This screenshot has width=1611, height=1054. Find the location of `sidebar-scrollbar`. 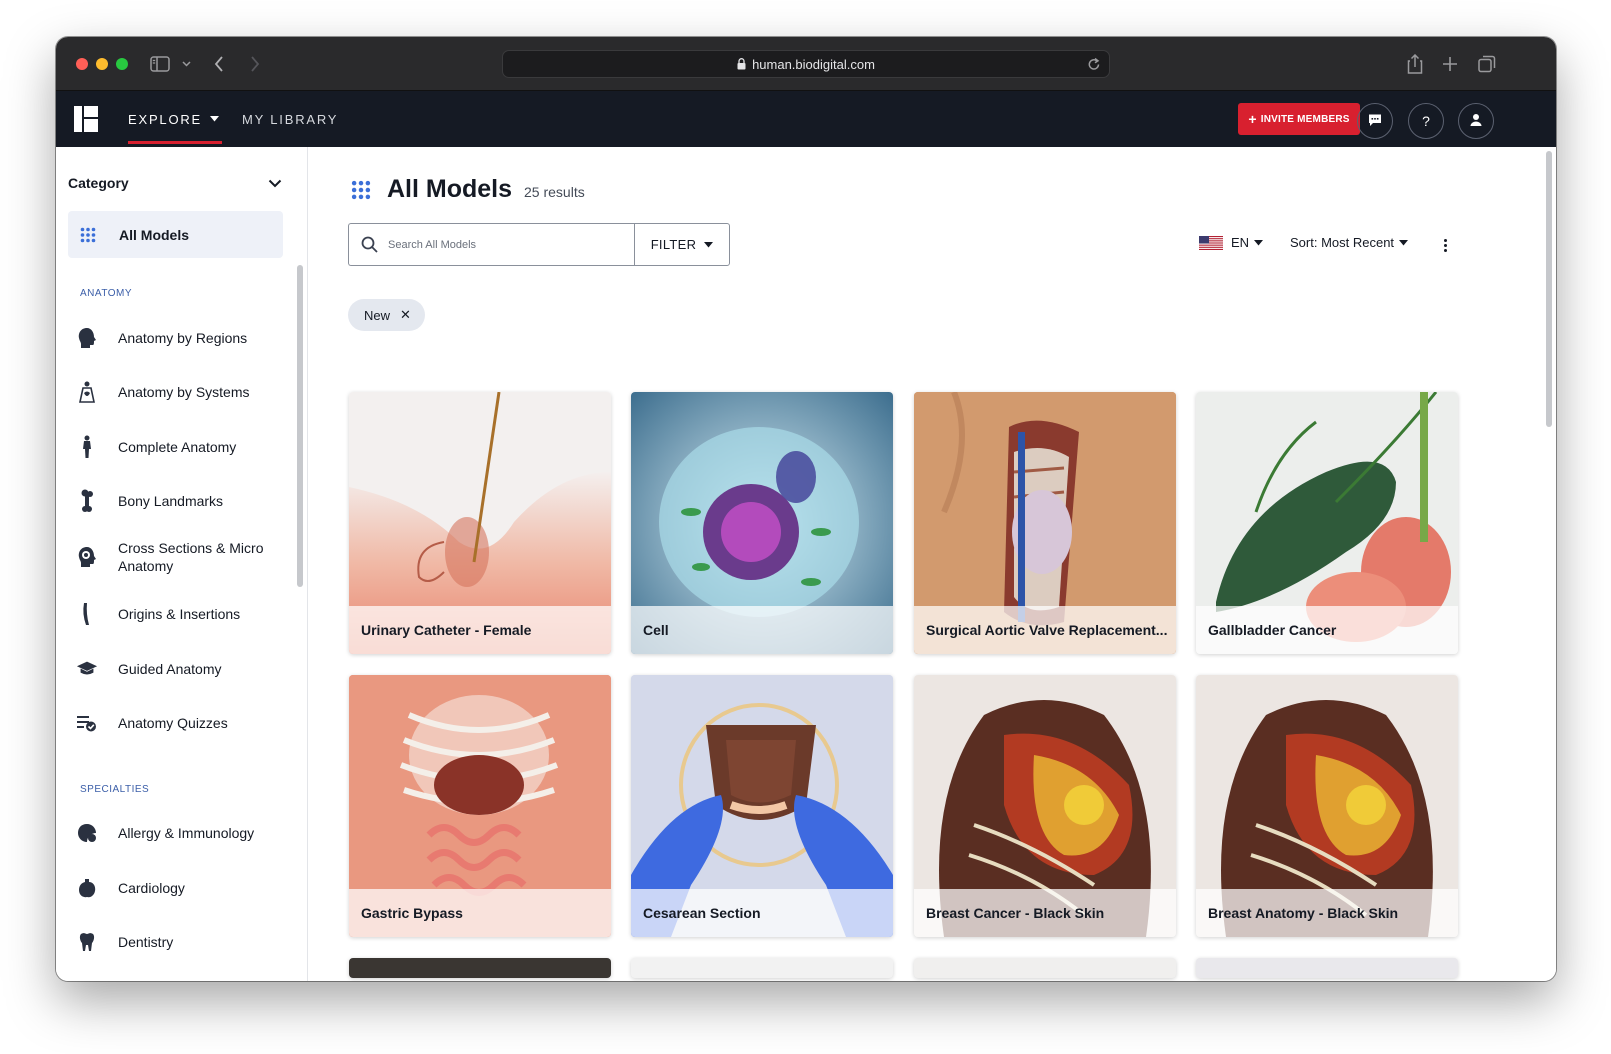

sidebar-scrollbar is located at coordinates (300, 426).